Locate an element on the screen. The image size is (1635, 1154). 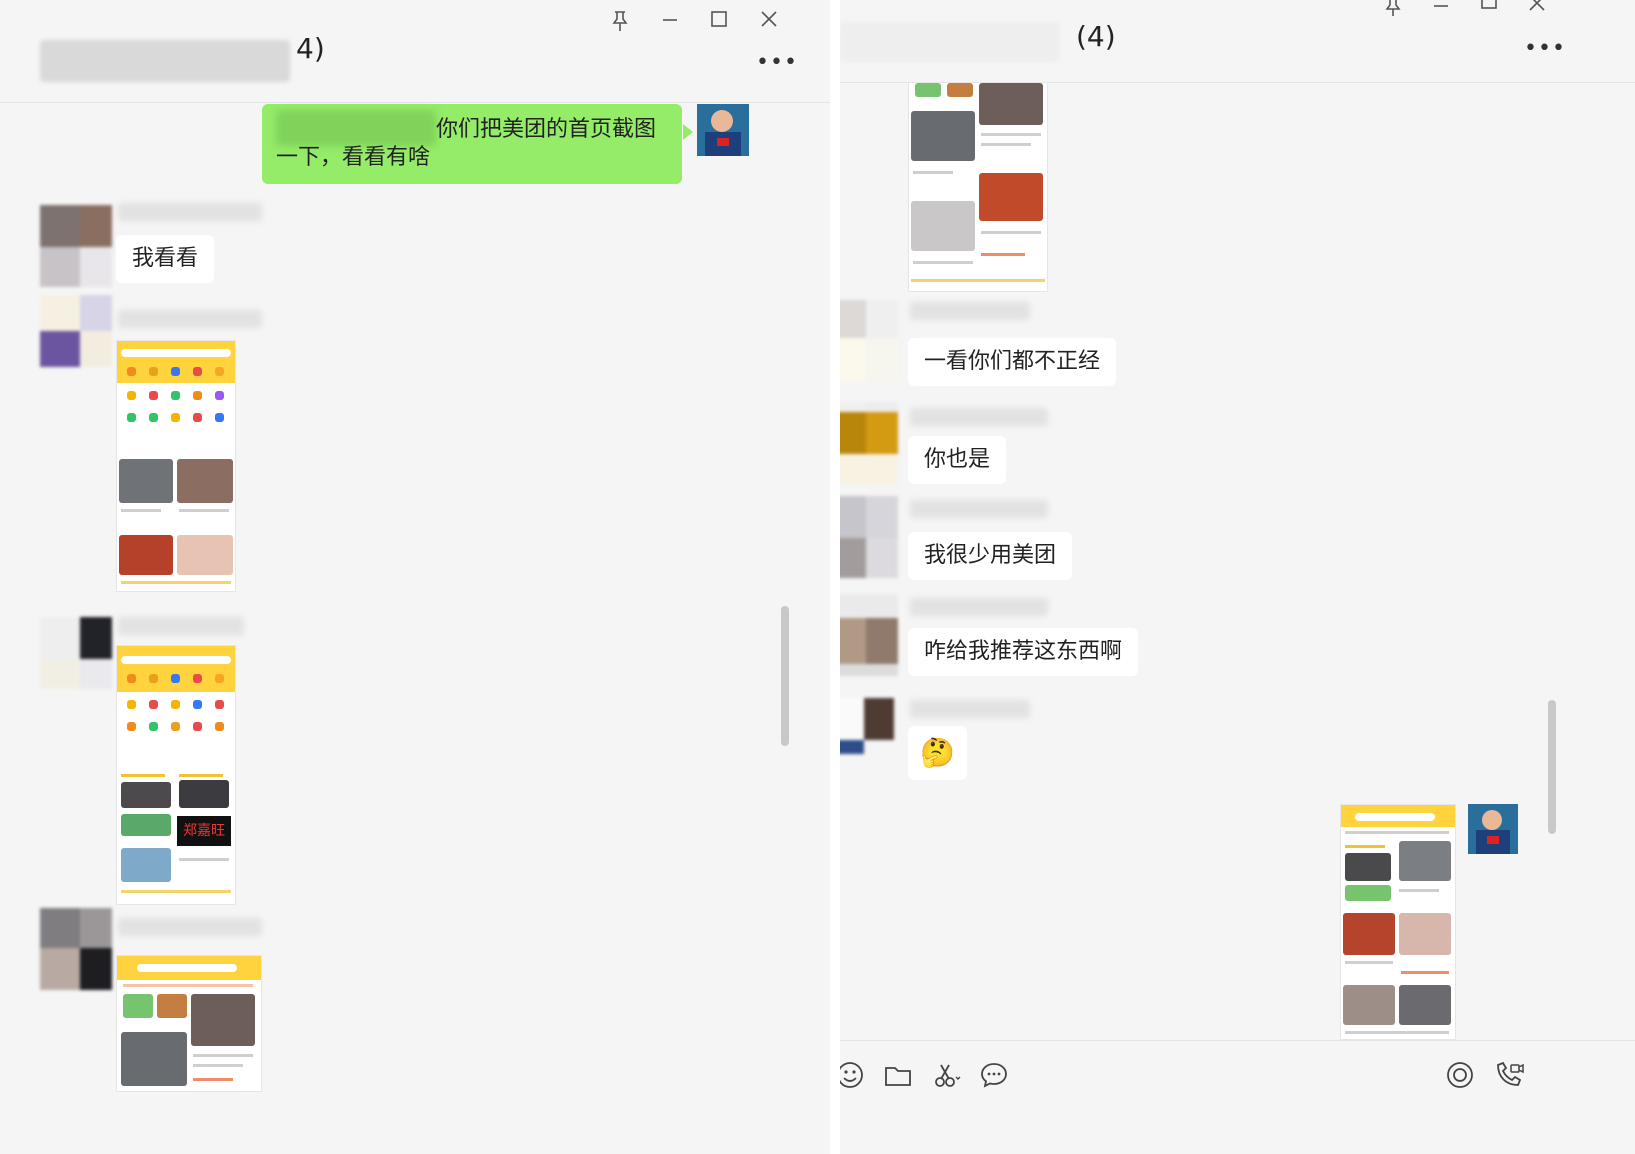
shot-caption-text: 郑嘉旺 is located at coordinates (204, 831).